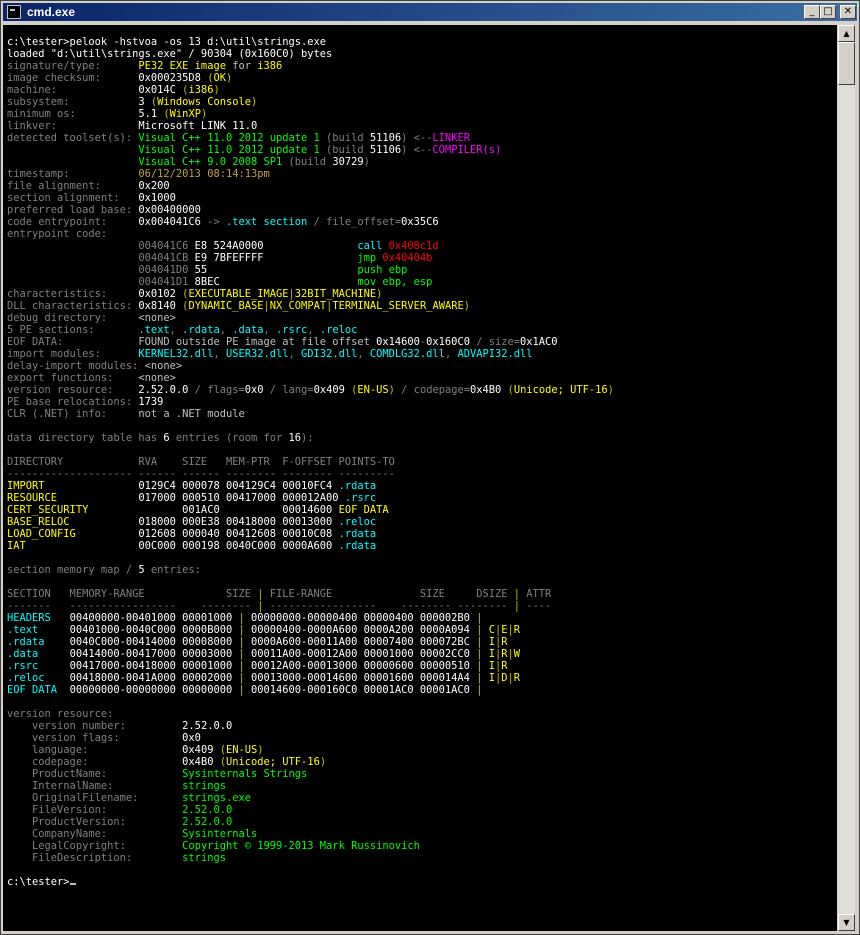  I want to click on vertical-scrollbar: ▲ ▼, so click(846, 478).